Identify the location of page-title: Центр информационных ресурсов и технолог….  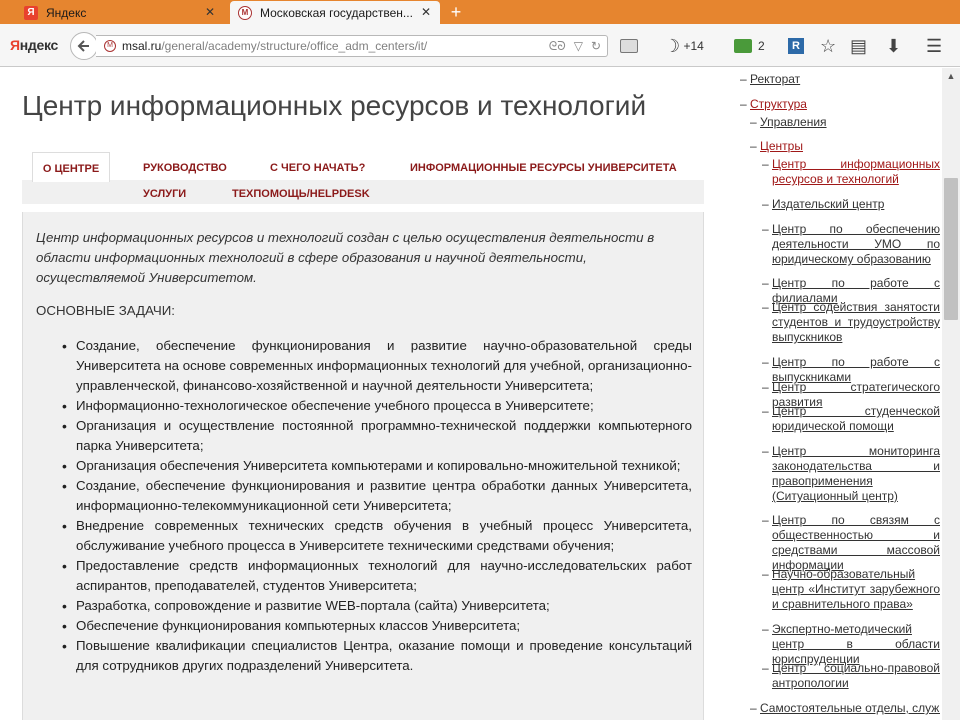
(334, 105).